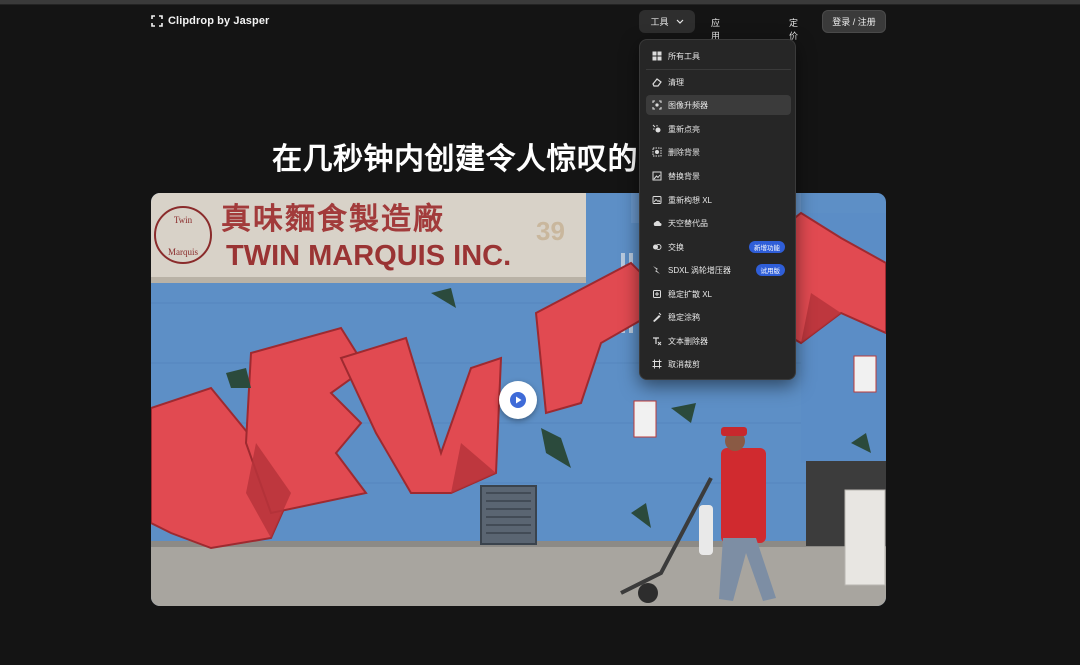 This screenshot has height=665, width=1080. What do you see at coordinates (657, 364) in the screenshot?
I see `uncrop-icon` at bounding box center [657, 364].